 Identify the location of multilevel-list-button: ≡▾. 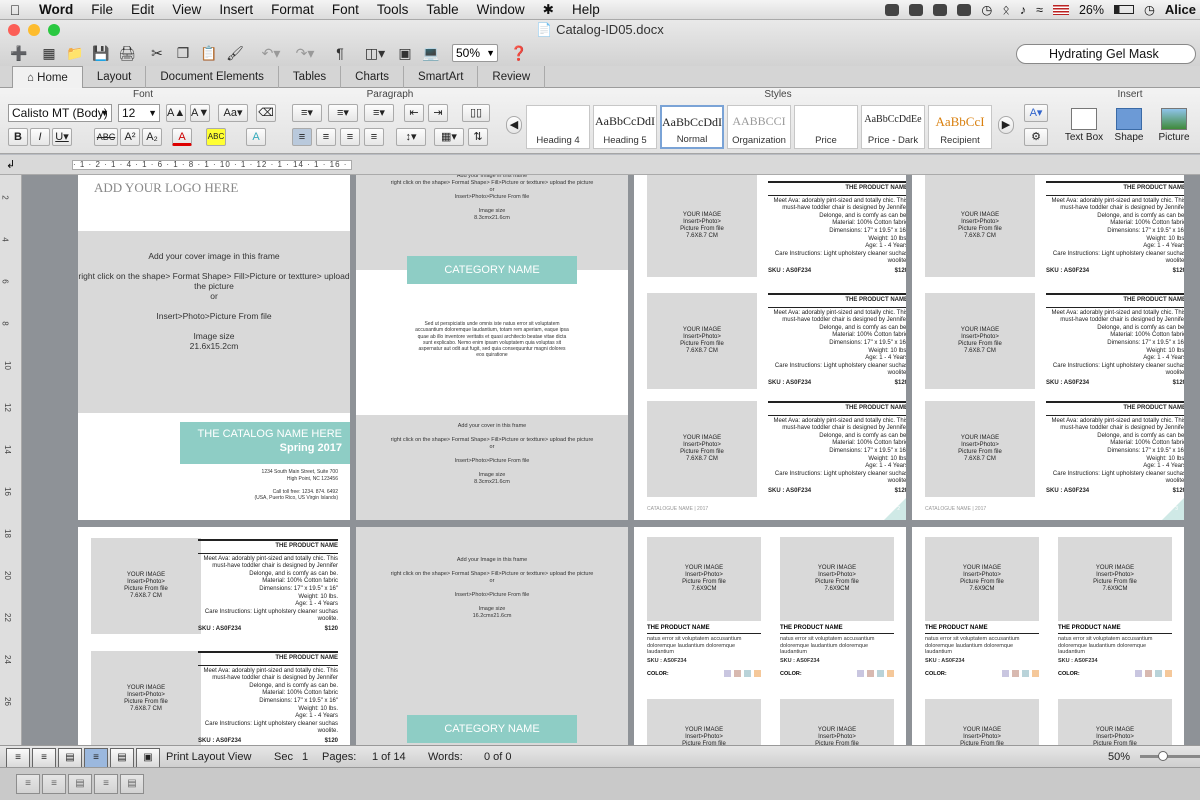
(379, 113).